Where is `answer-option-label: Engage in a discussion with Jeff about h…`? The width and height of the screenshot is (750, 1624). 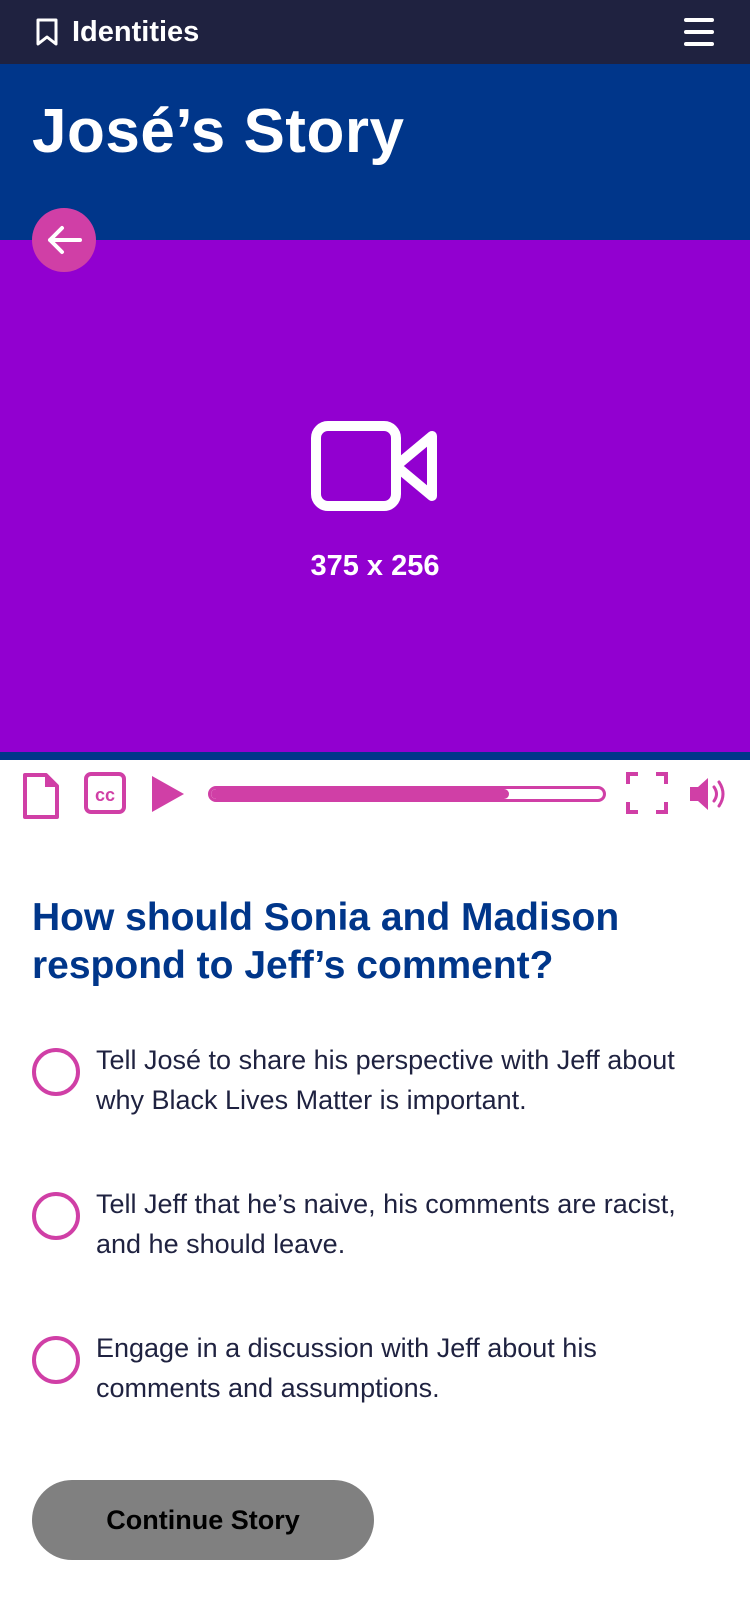 answer-option-label: Engage in a discussion with Jeff about h… is located at coordinates (411, 1368).